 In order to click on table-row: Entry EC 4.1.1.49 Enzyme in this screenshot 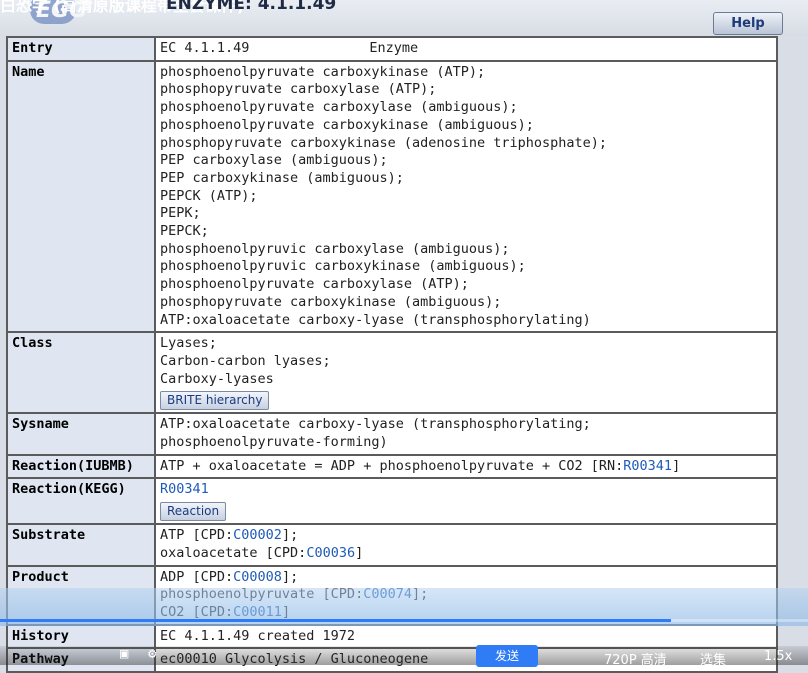, I will do `click(392, 49)`.